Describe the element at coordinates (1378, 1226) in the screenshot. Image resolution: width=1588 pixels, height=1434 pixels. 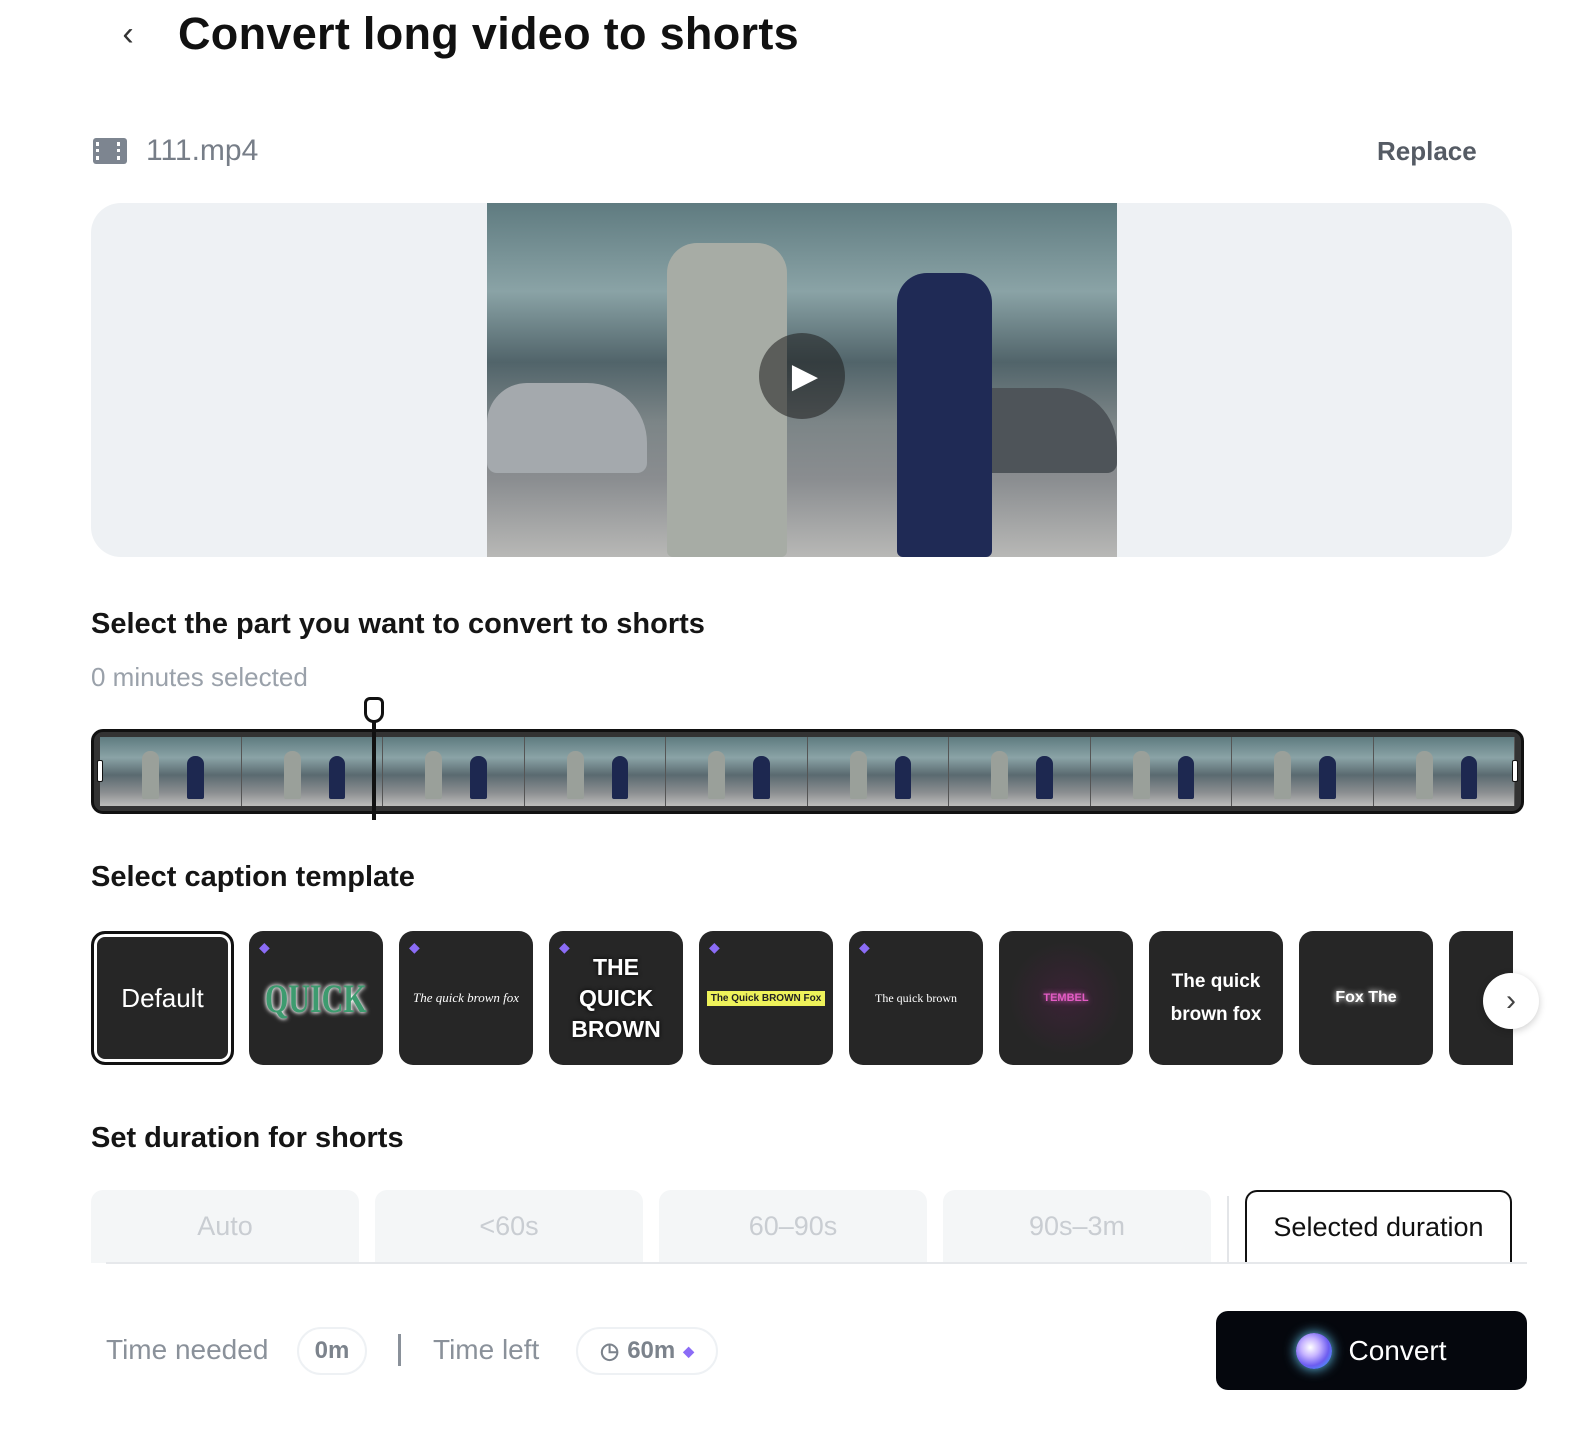
I see `duration-option-selected: Selected duration` at that location.